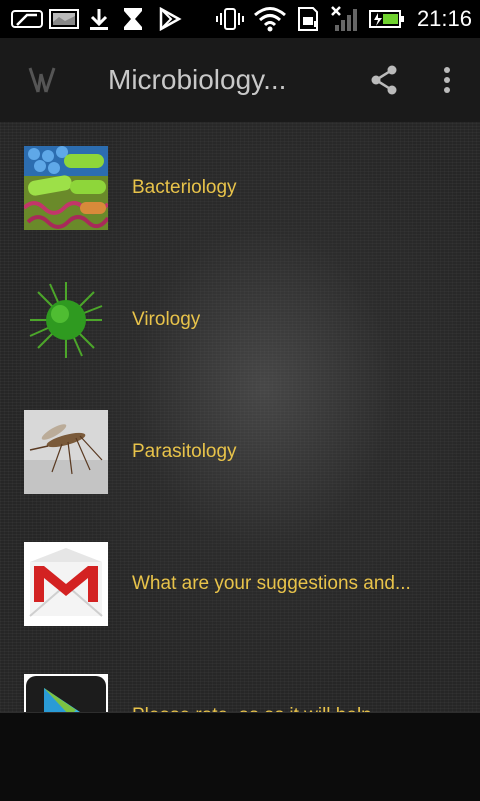 This screenshot has width=480, height=801. What do you see at coordinates (230, 19) in the screenshot?
I see `vibrate-icon` at bounding box center [230, 19].